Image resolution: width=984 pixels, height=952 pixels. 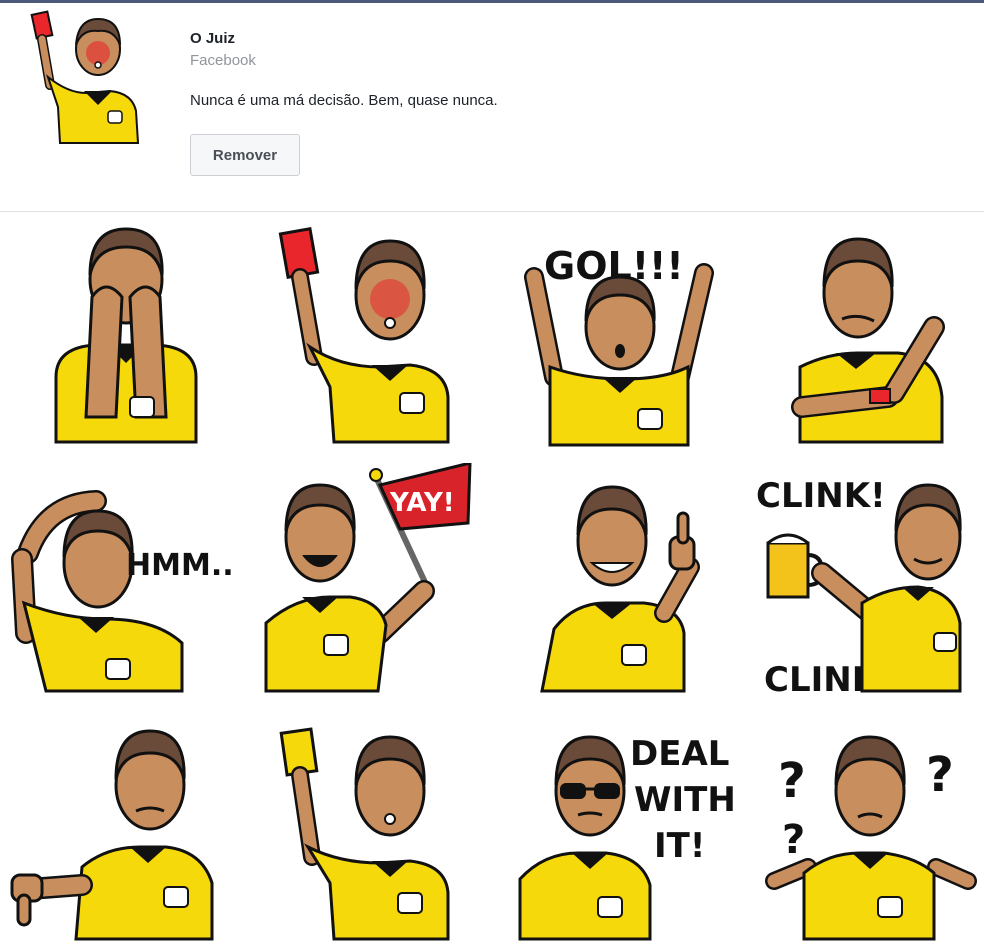 I want to click on sticker-pack-thumbnail, so click(x=87, y=77).